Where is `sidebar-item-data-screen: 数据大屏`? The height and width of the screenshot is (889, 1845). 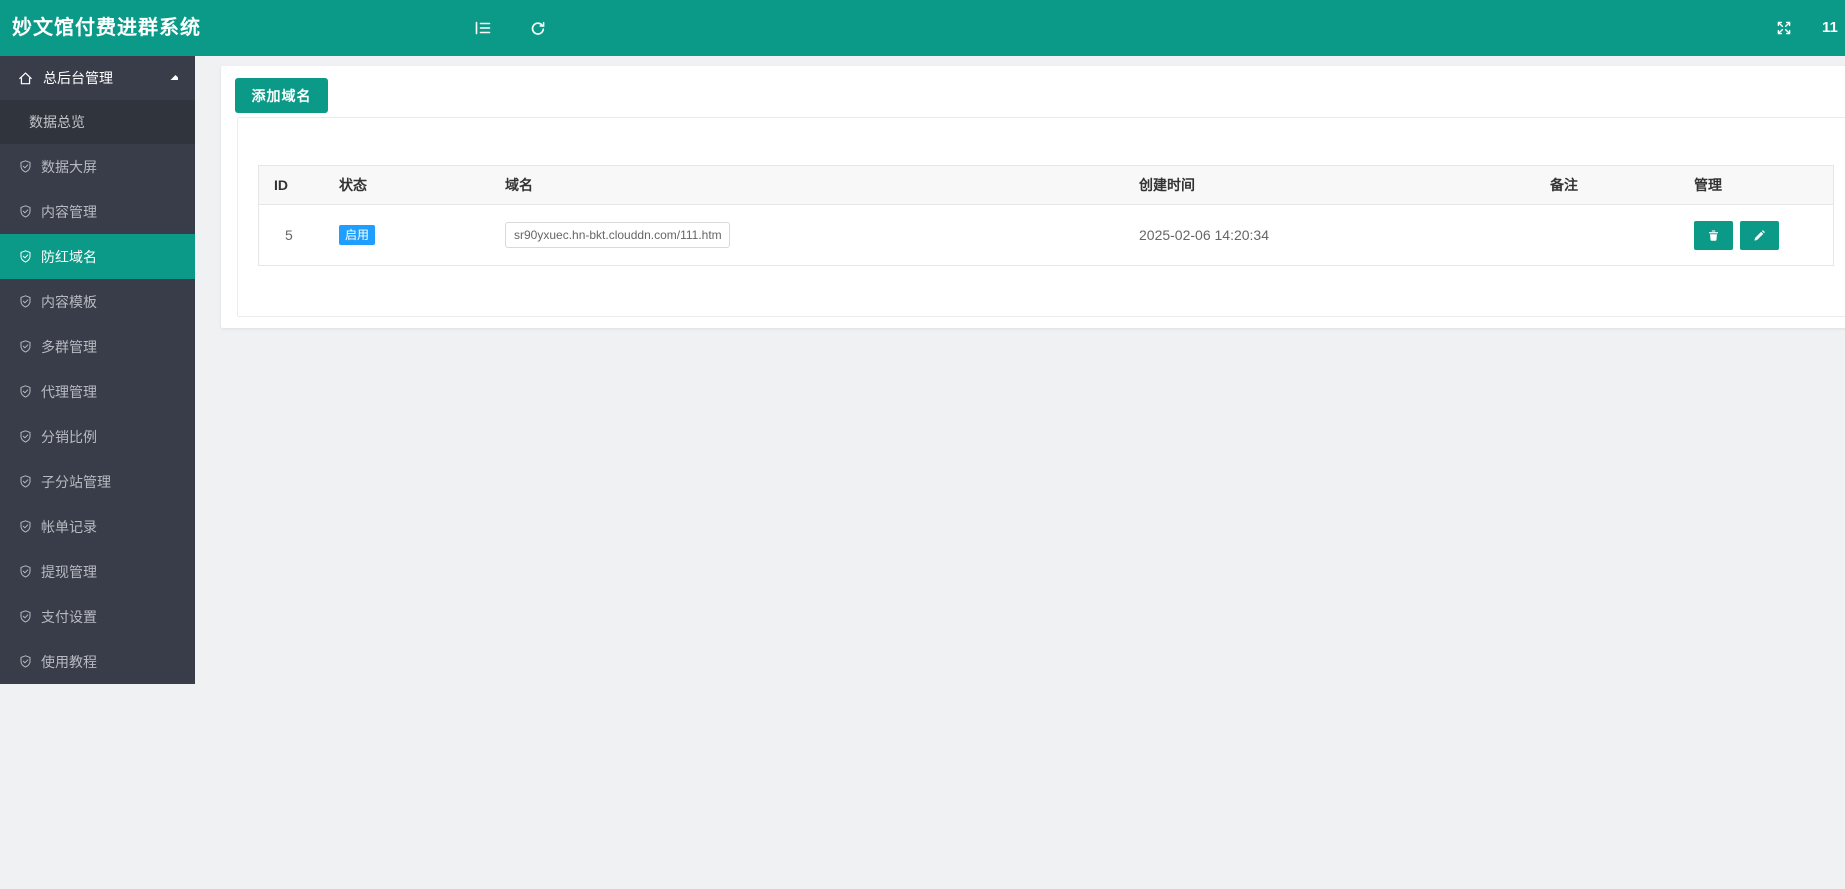 sidebar-item-data-screen: 数据大屏 is located at coordinates (97, 166).